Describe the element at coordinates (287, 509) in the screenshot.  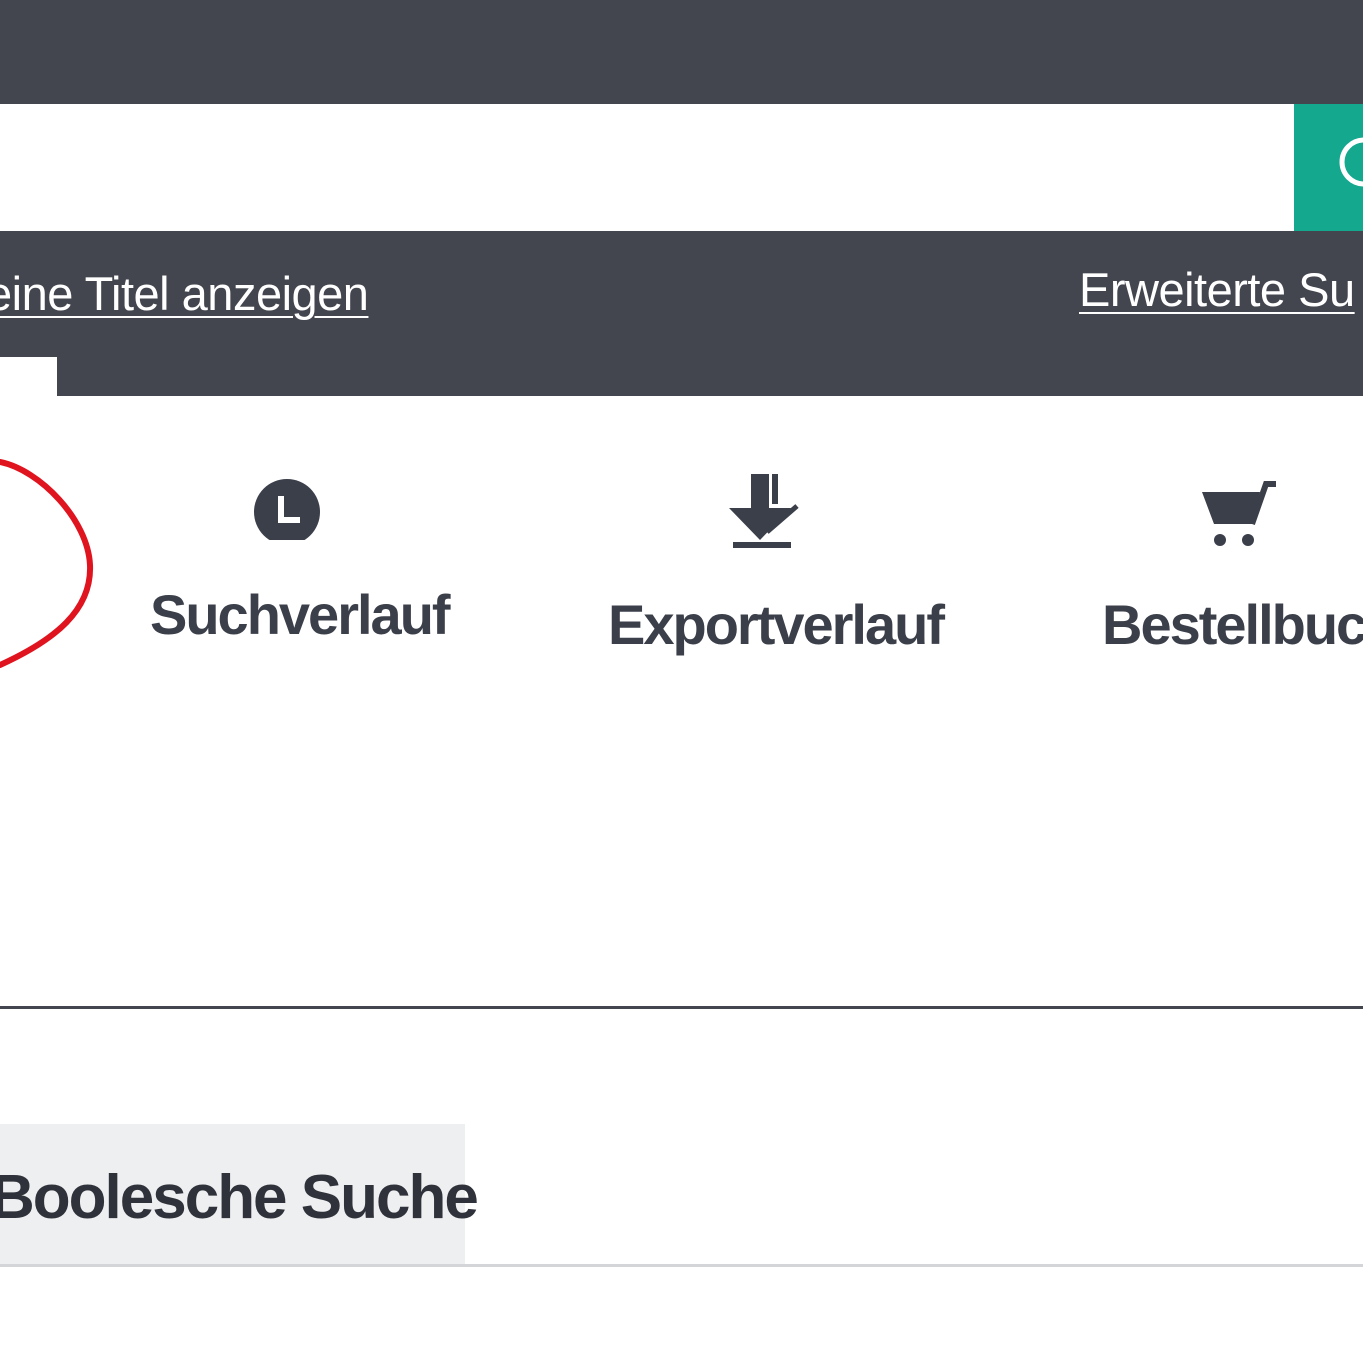
I see `clock-icon` at that location.